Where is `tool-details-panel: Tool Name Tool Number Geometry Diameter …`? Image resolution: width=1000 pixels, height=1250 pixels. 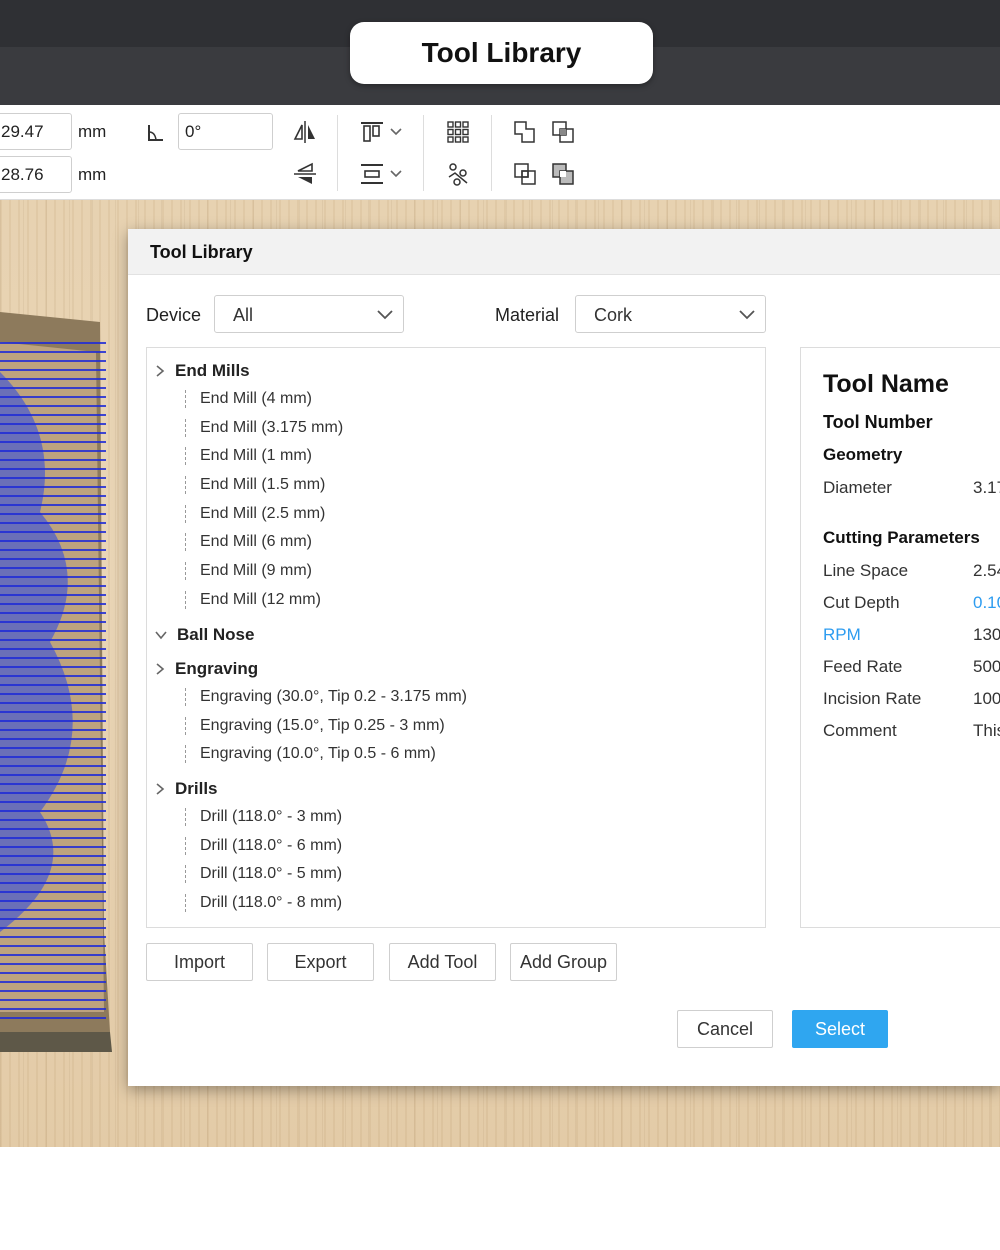
tool-details-panel: Tool Name Tool Number Geometry Diameter … is located at coordinates (900, 637).